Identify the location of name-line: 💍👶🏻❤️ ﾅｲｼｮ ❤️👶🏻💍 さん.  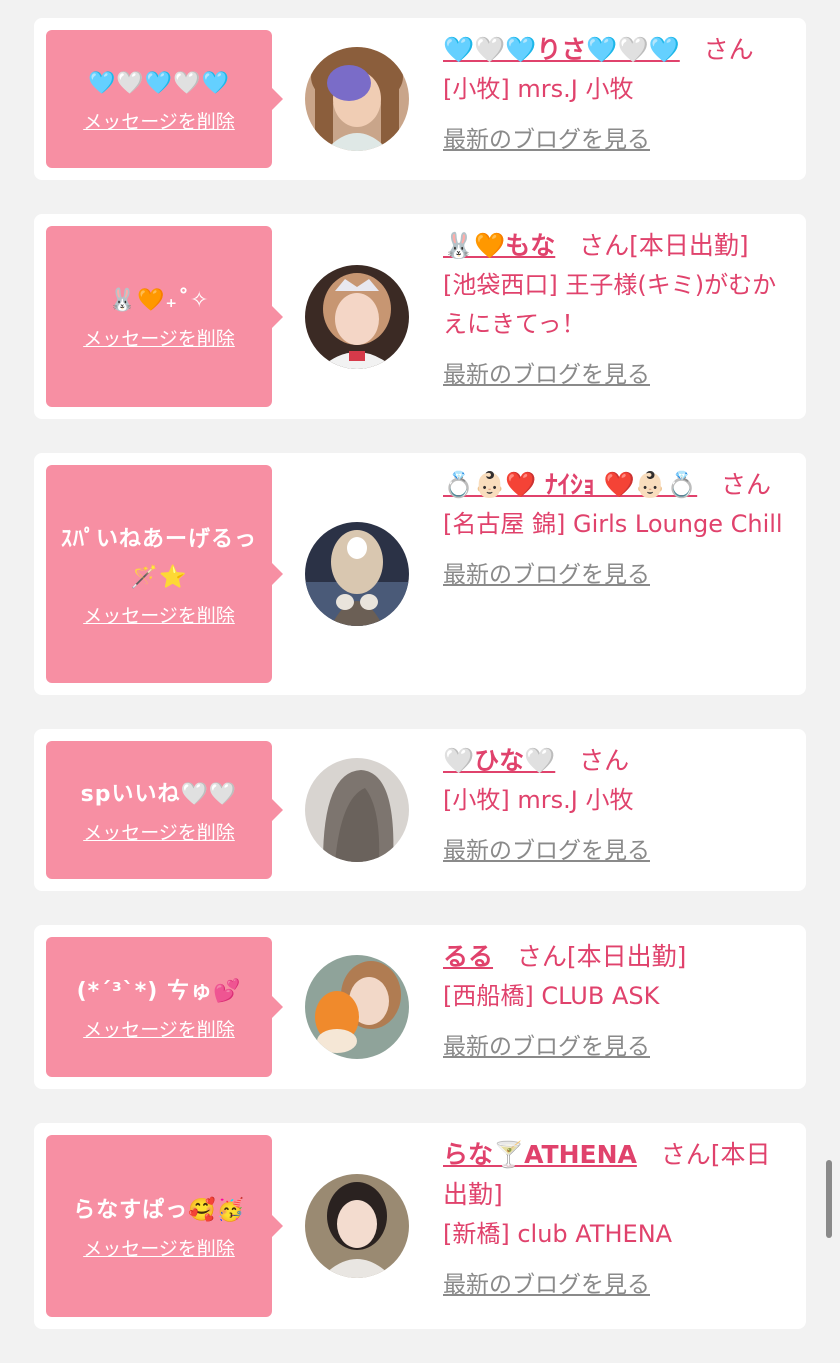
(616, 485).